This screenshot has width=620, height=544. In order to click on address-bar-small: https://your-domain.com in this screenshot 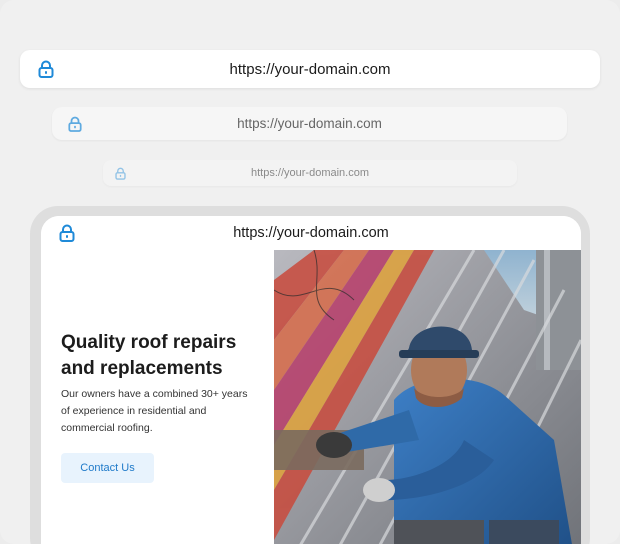, I will do `click(310, 173)`.